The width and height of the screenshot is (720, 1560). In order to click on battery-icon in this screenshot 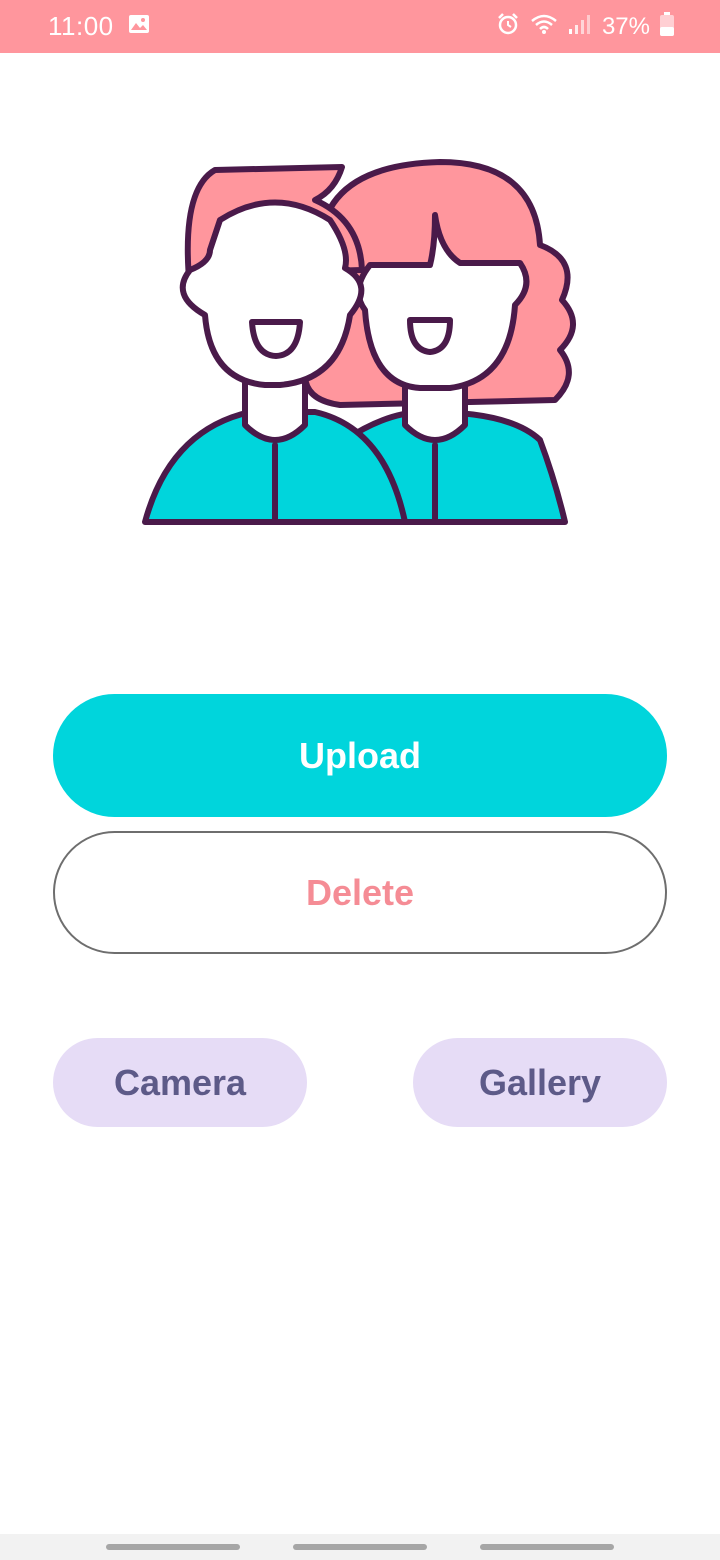, I will do `click(667, 26)`.